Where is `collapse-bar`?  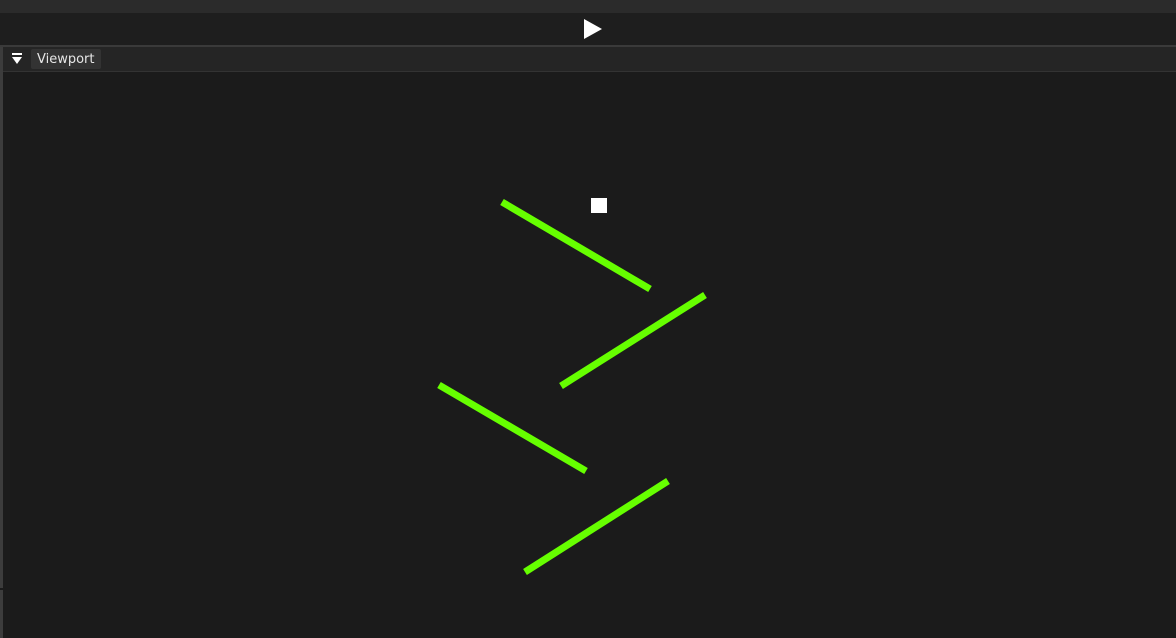 collapse-bar is located at coordinates (17, 54).